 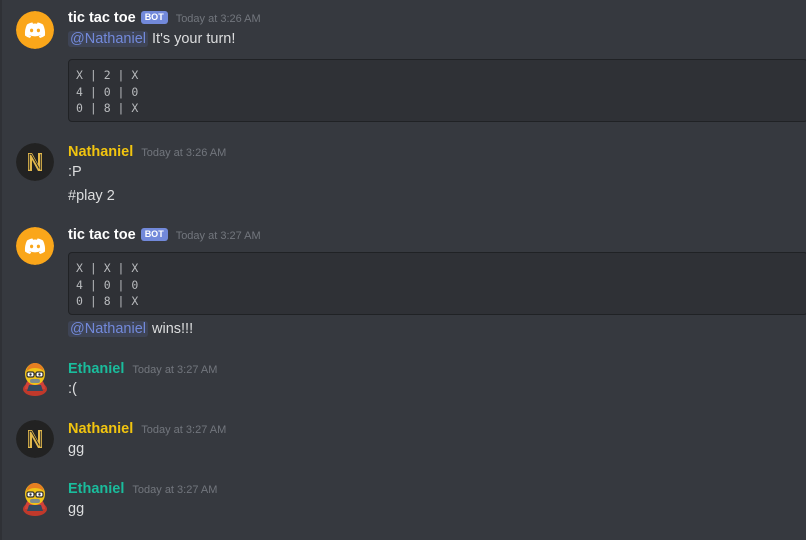 What do you see at coordinates (191, 39) in the screenshot?
I see `message-content: It's your turn!` at bounding box center [191, 39].